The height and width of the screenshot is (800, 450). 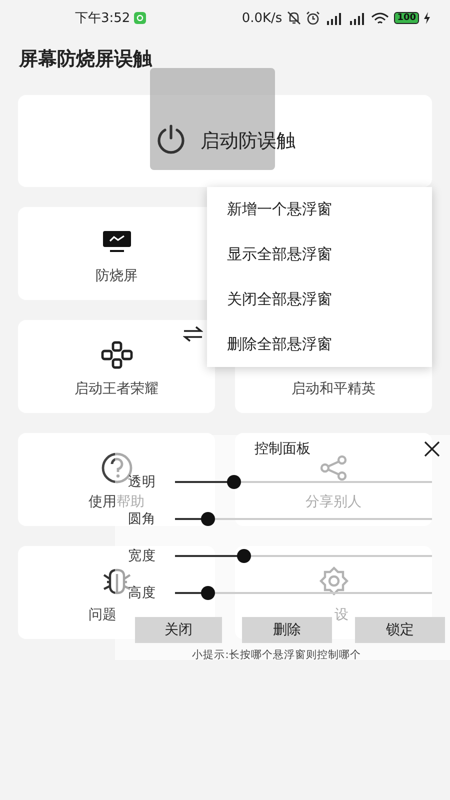 What do you see at coordinates (141, 519) in the screenshot?
I see `slider-label: 圆角` at bounding box center [141, 519].